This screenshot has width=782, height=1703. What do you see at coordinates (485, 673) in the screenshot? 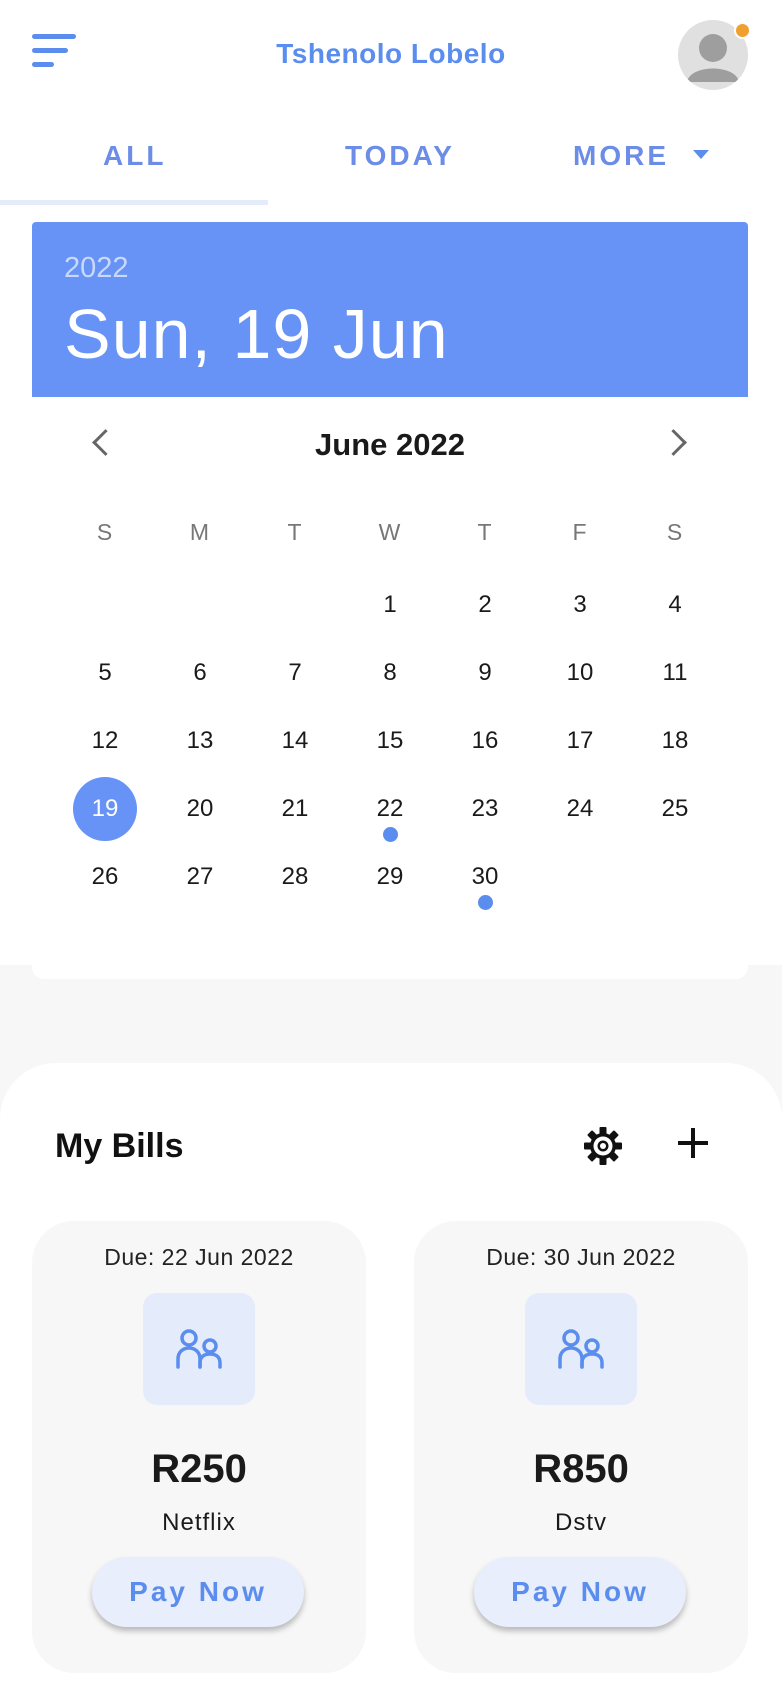
I see `calendar-day: 9` at bounding box center [485, 673].